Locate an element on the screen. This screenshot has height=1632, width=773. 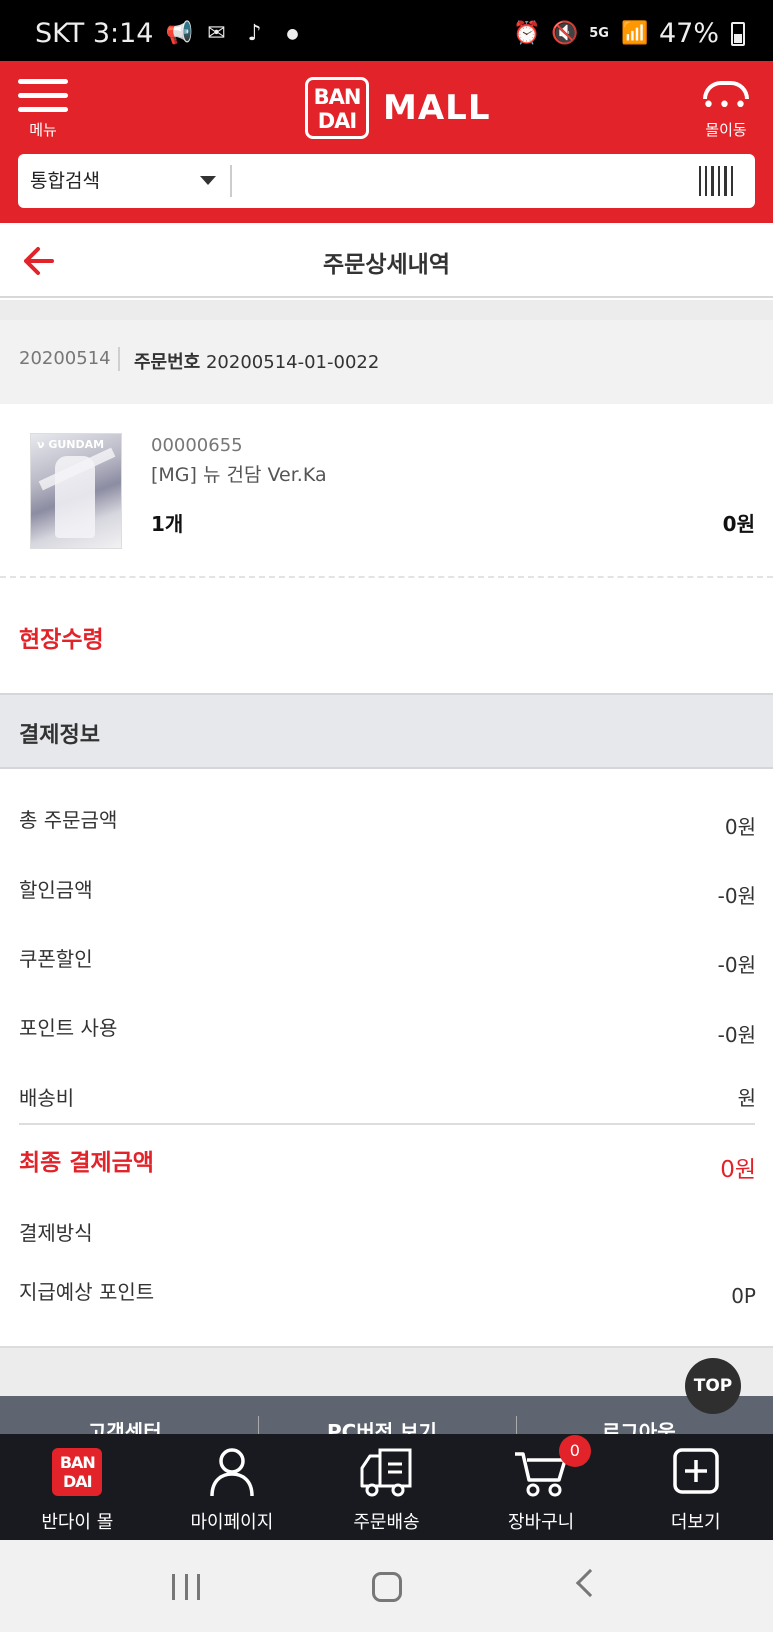
nav-label: 주문배송 is located at coordinates (386, 1522).